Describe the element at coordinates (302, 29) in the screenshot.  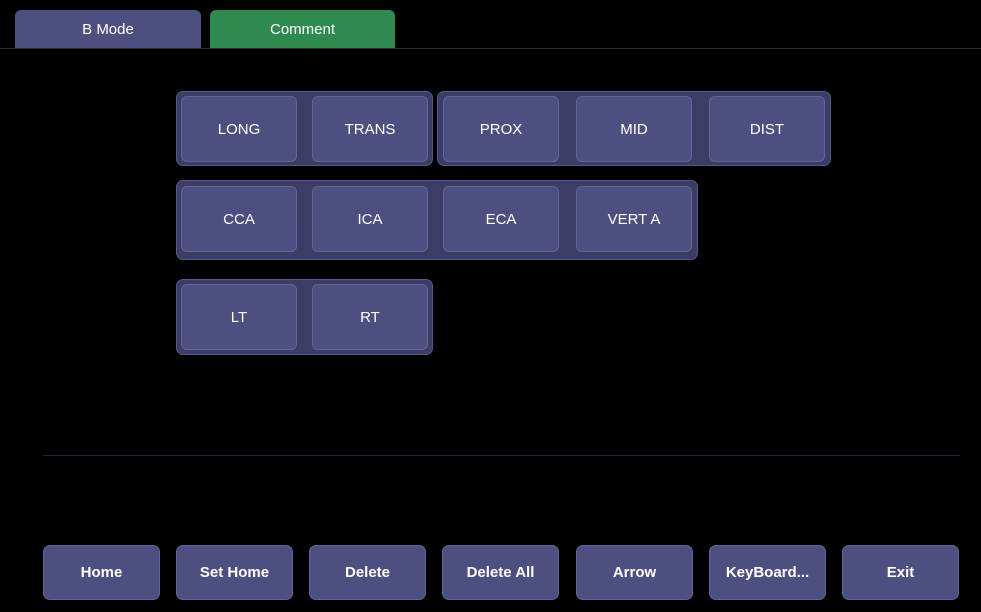
I see `tab-comment: Comment` at that location.